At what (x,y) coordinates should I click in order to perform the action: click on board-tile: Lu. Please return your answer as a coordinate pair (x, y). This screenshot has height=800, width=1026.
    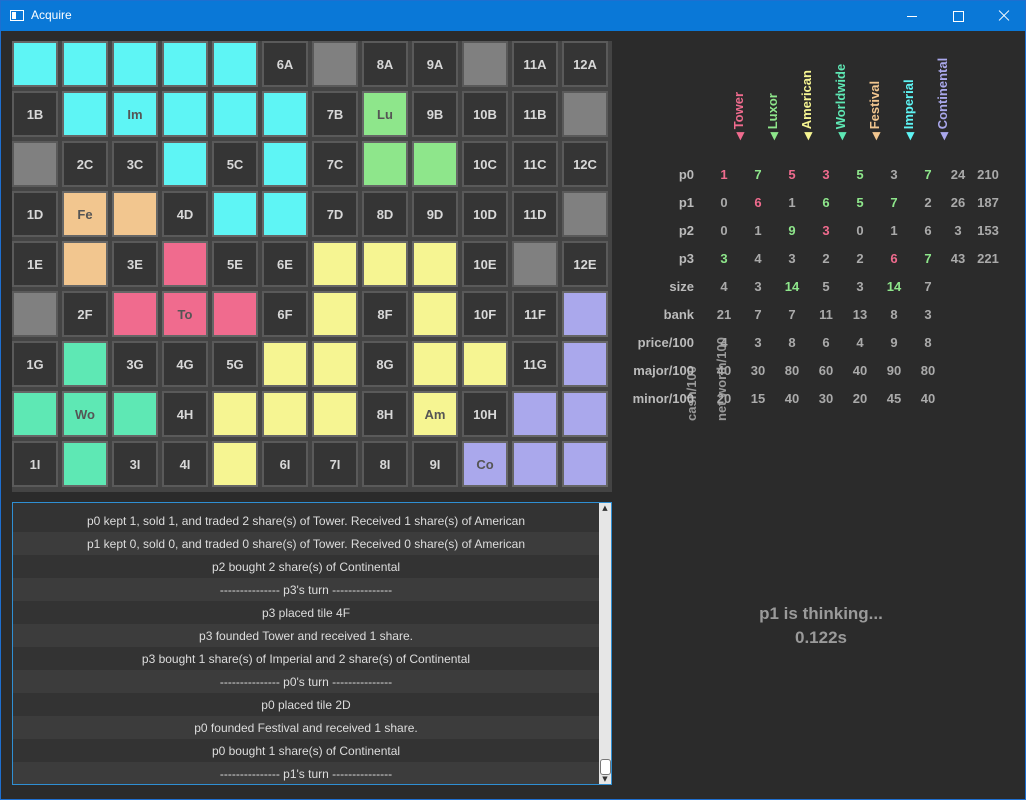
    Looking at the image, I should click on (385, 114).